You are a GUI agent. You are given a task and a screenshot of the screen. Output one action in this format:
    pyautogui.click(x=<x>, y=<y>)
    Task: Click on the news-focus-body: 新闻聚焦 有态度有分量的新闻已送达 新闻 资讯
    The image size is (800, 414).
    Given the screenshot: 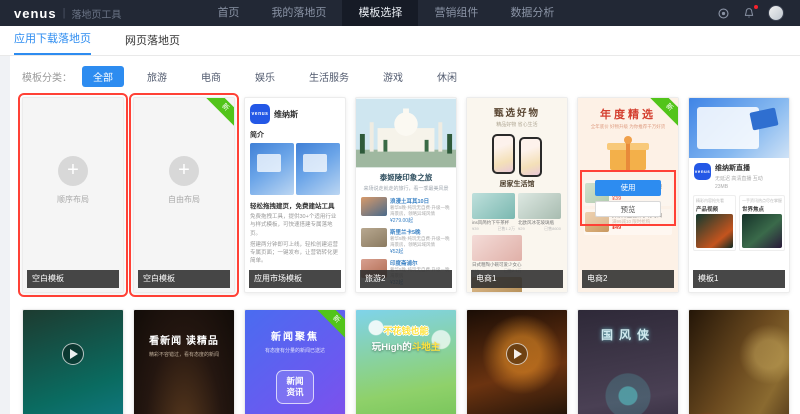 What is the action you would take?
    pyautogui.click(x=295, y=362)
    